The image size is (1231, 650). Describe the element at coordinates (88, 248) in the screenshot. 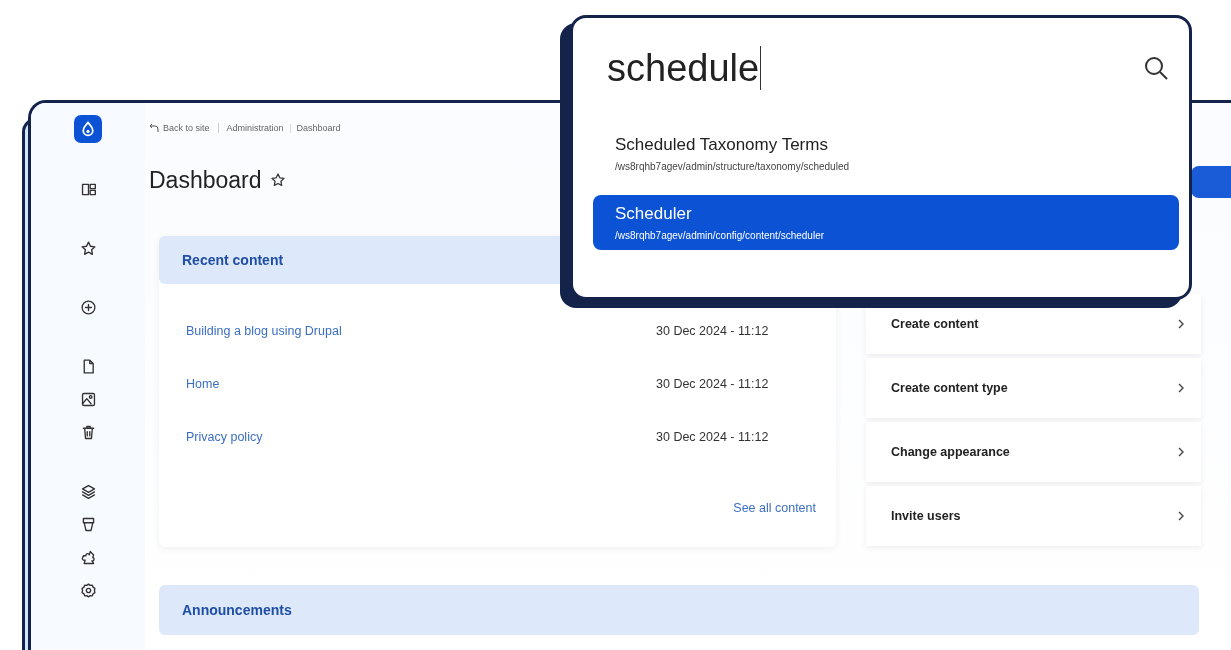

I see `star-icon` at that location.